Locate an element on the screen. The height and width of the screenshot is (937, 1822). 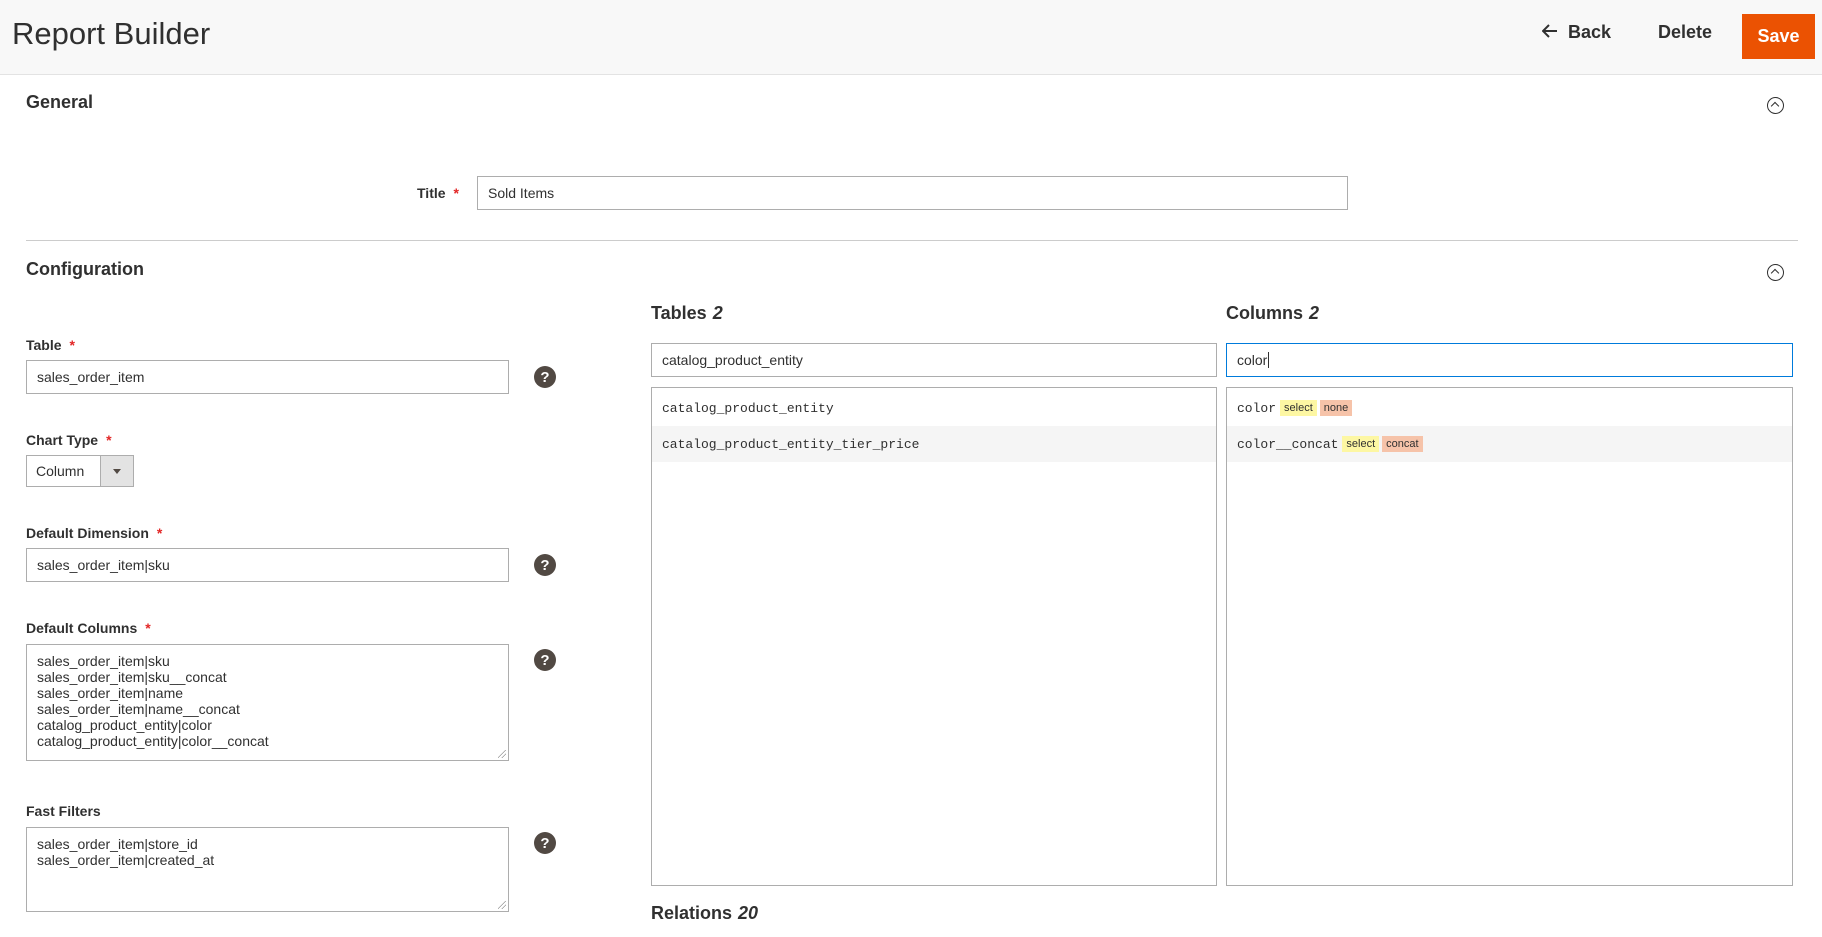
textarea-line: sales_order_item|store_id is located at coordinates (117, 844).